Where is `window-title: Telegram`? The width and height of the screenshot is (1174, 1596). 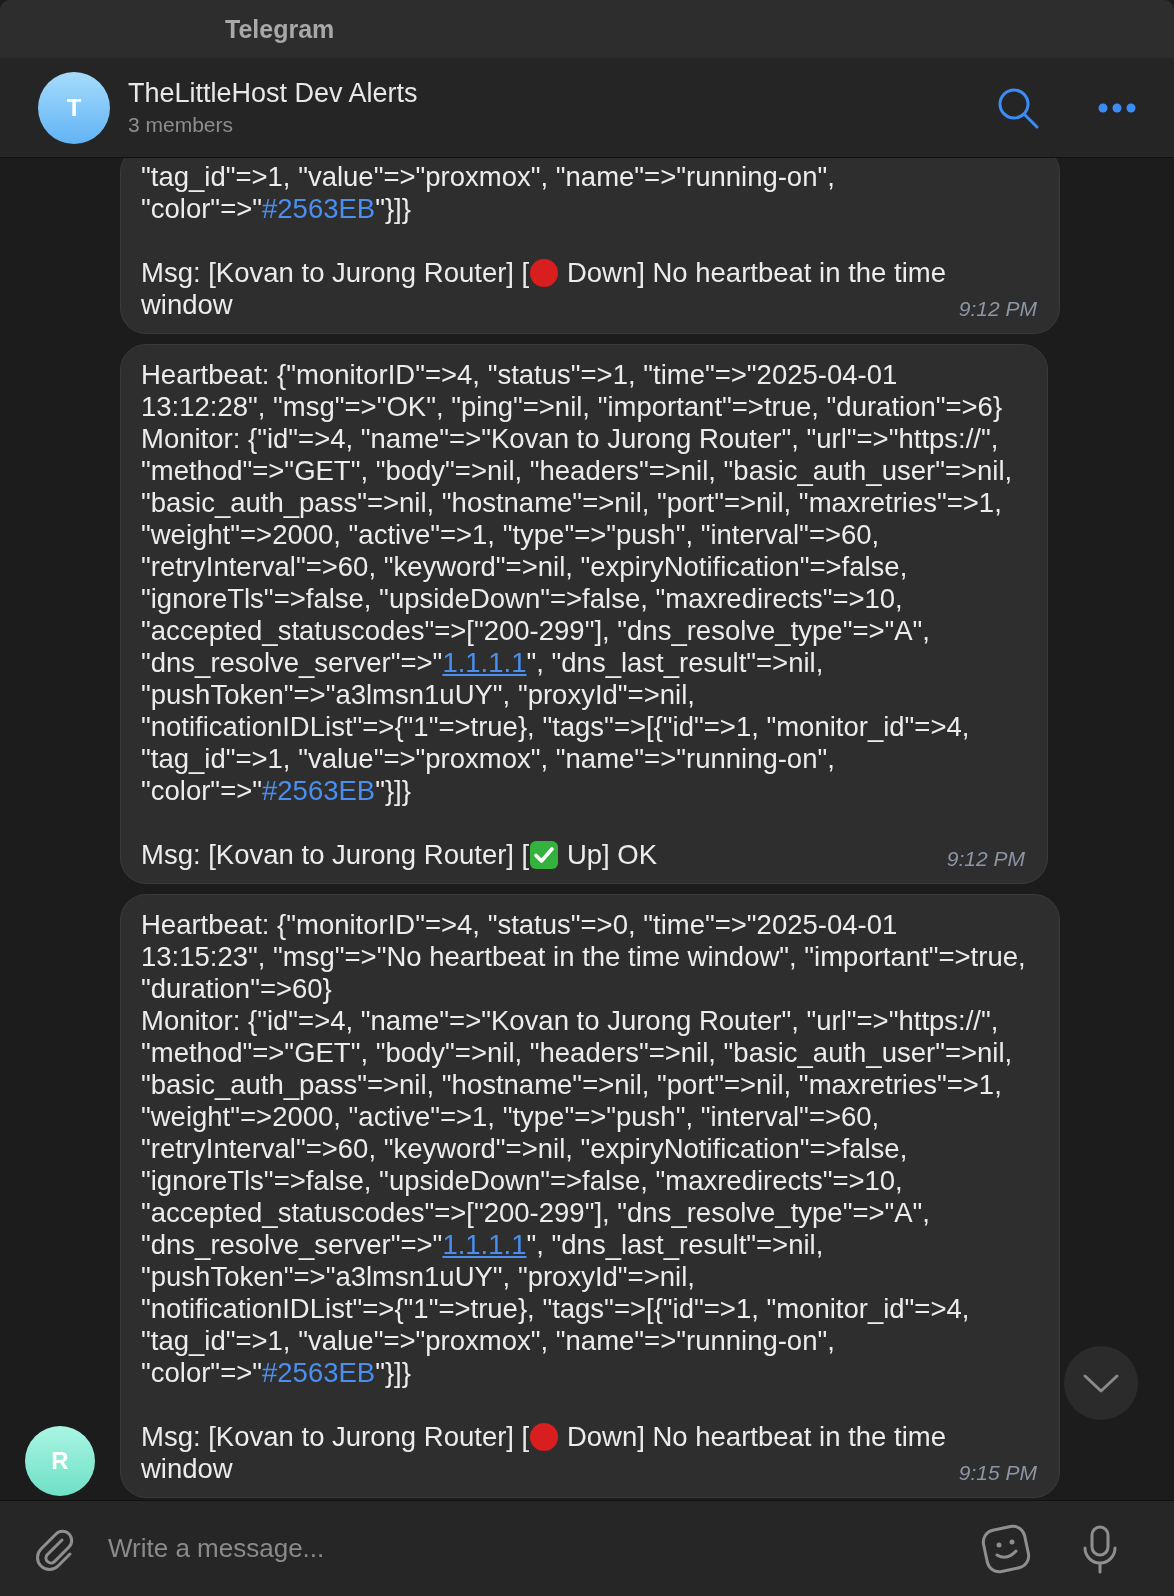 window-title: Telegram is located at coordinates (280, 29).